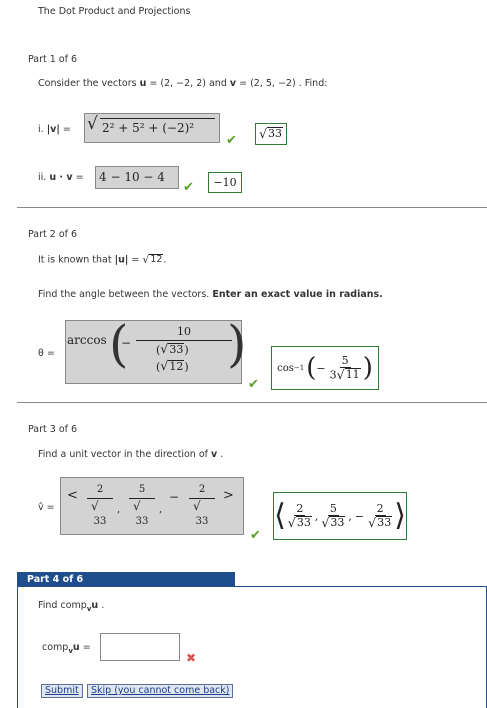  I want to click on part3-entry: < 2 √ 33 , 5 √ 33 , − 2 √ 33 >, so click(152, 506).